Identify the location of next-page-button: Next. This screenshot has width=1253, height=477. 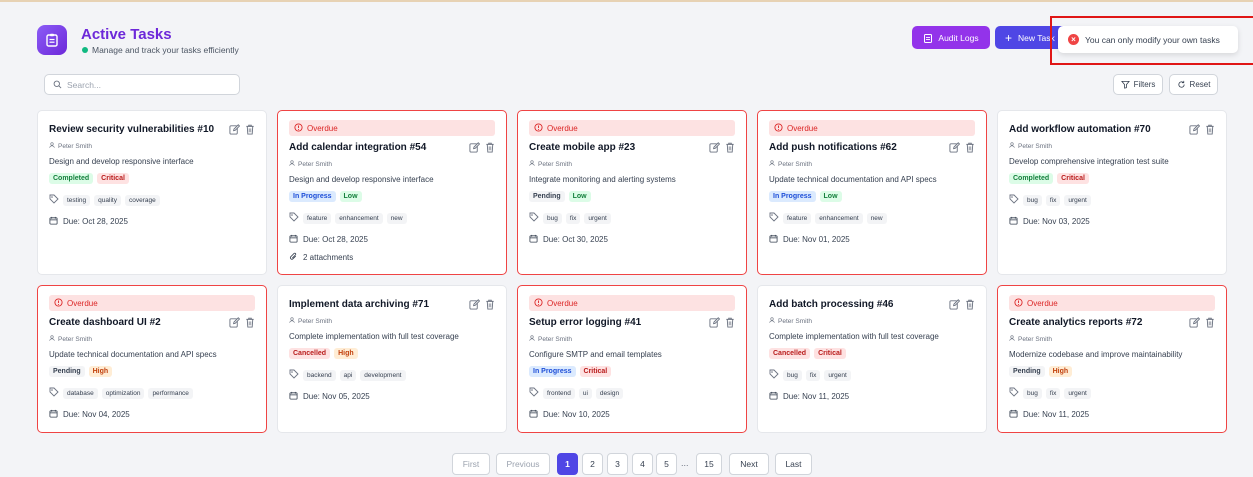
(749, 464).